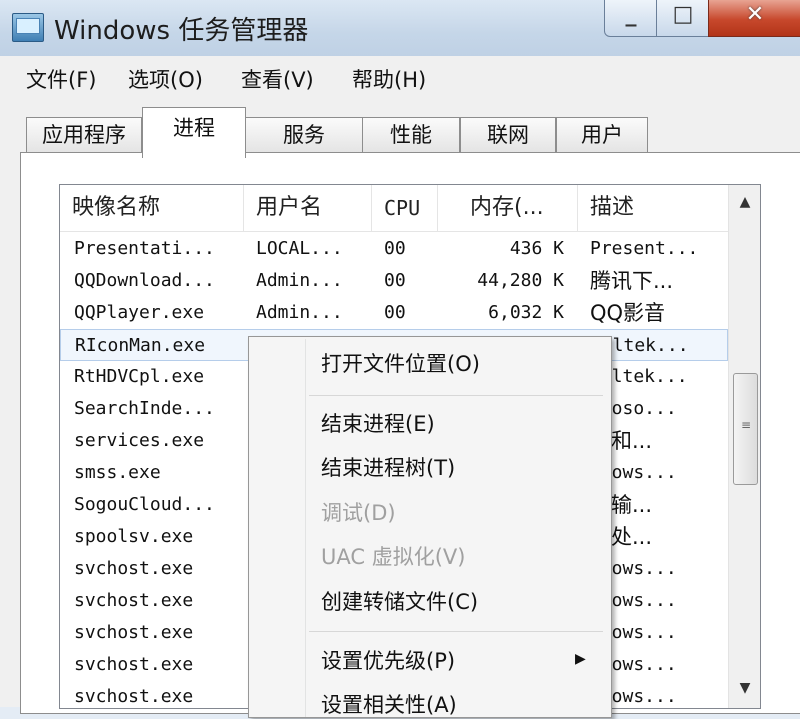  What do you see at coordinates (165, 79) in the screenshot?
I see `menu-options: 选项(O)` at bounding box center [165, 79].